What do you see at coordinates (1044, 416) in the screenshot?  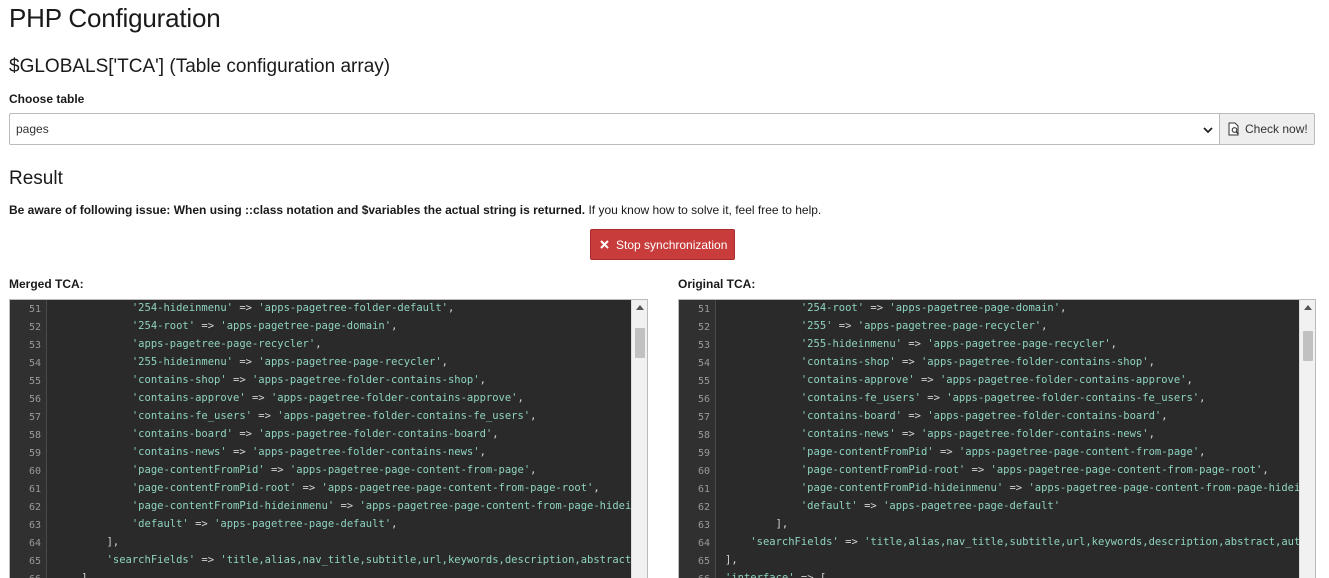 I see `code-val: 'apps-pagetree-folder-contains-board'` at bounding box center [1044, 416].